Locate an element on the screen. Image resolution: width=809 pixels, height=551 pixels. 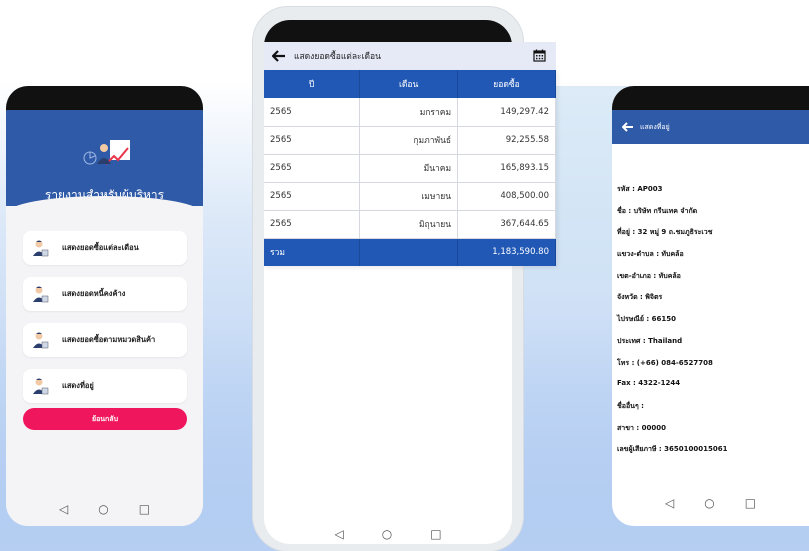
executive-report-icon is located at coordinates (106, 152).